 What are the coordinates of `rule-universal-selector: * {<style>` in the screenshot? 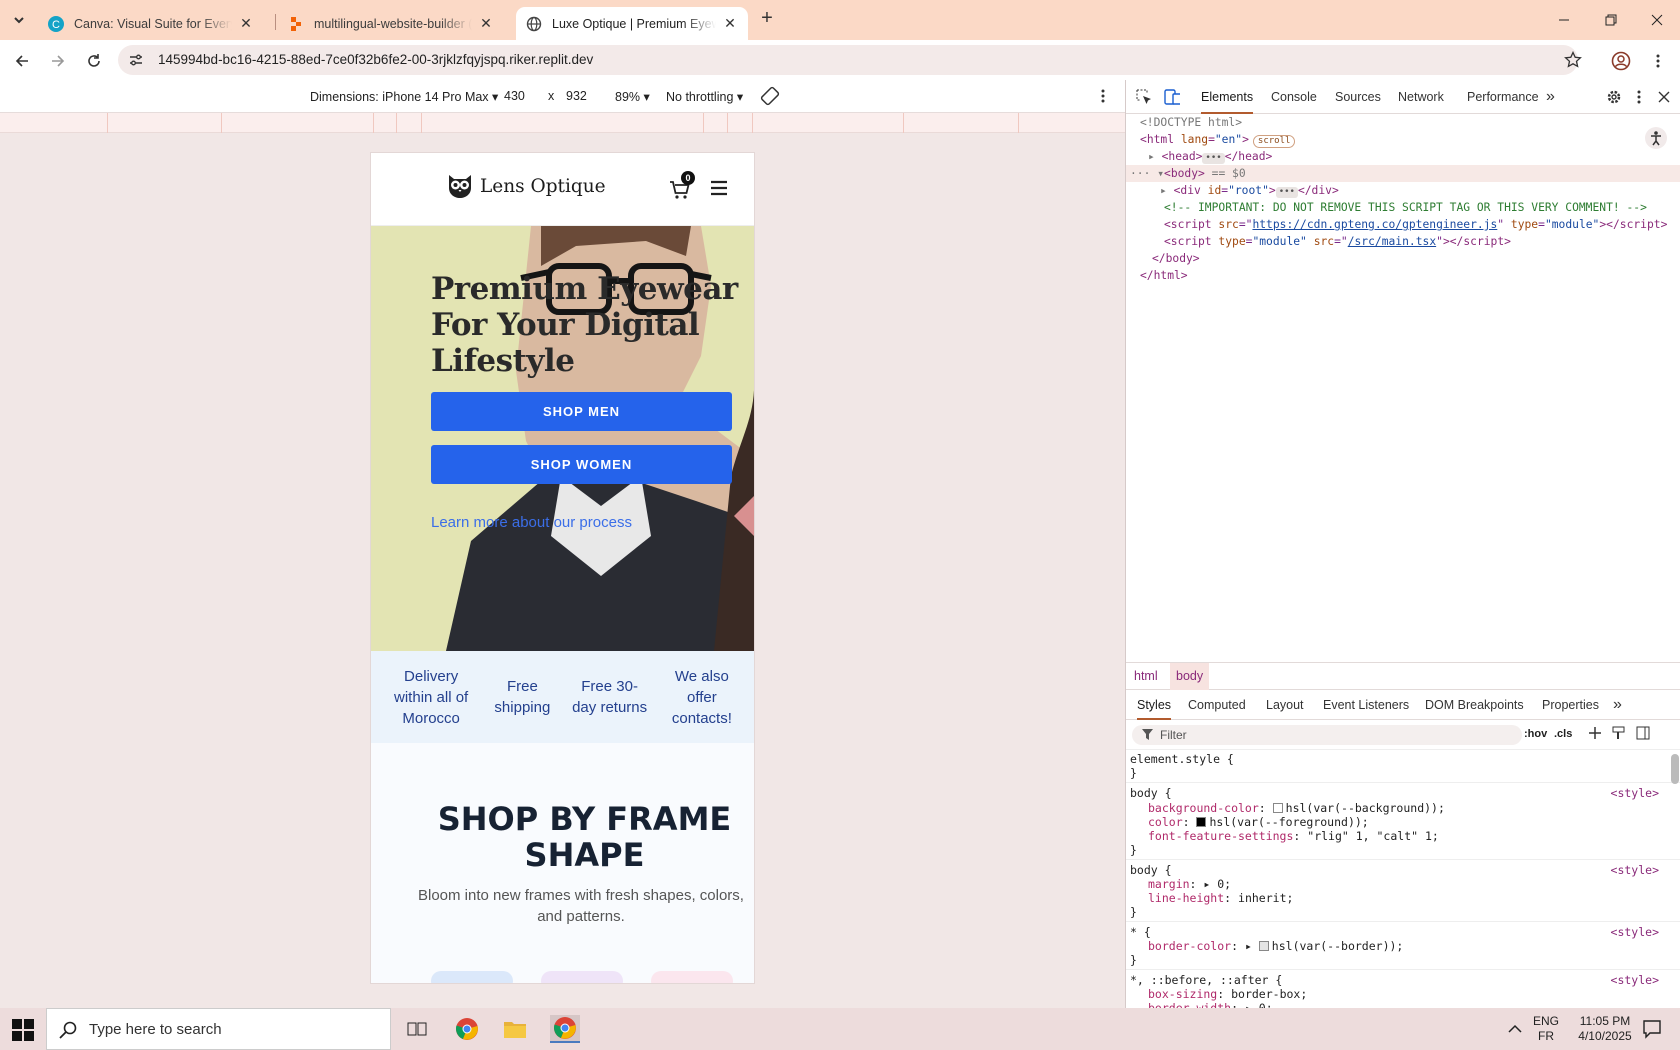 It's located at (1402, 932).